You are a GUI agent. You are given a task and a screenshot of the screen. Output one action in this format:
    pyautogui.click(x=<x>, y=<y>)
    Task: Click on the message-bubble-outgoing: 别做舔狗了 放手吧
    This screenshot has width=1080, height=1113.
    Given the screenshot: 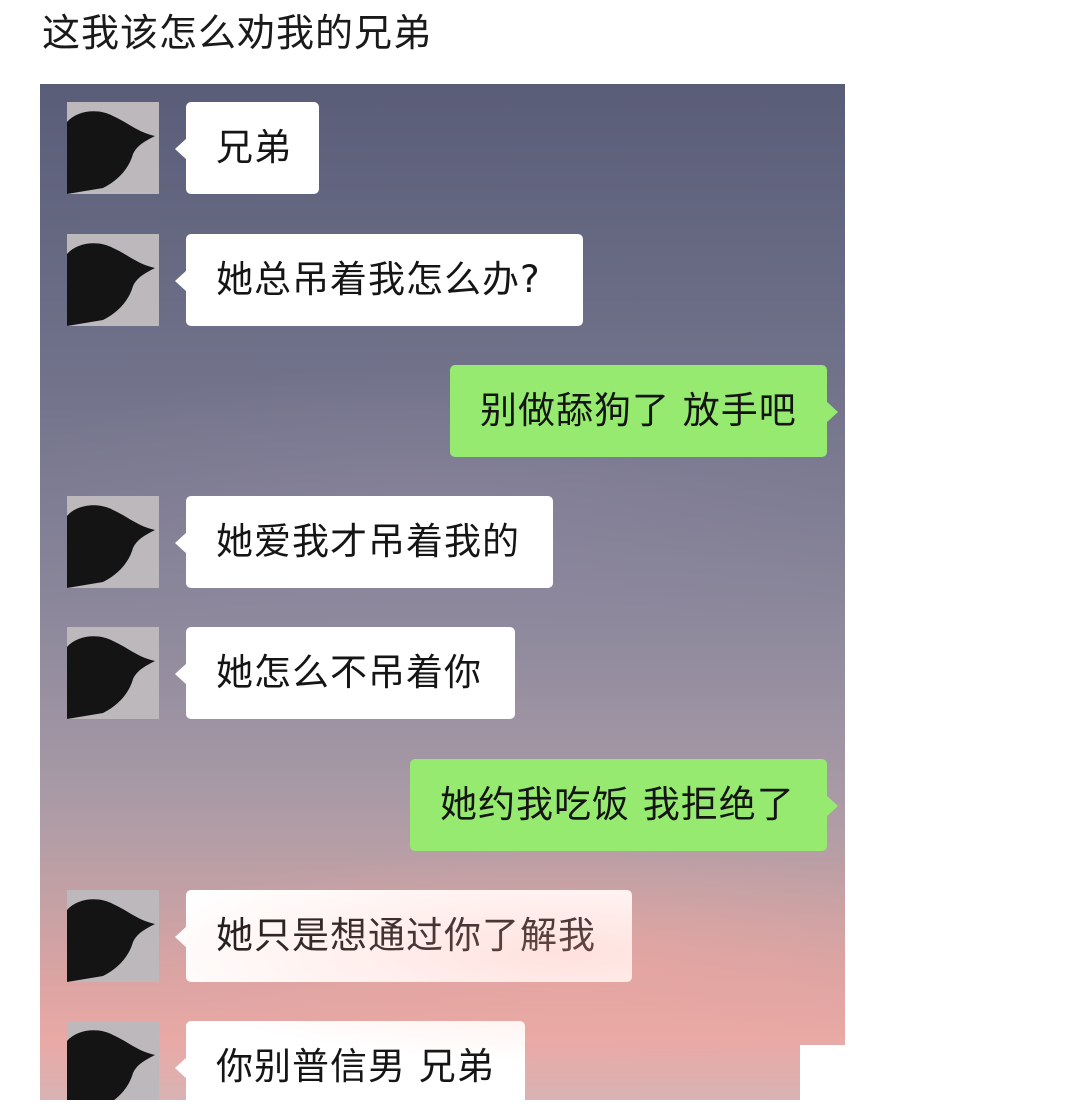 What is the action you would take?
    pyautogui.click(x=644, y=411)
    